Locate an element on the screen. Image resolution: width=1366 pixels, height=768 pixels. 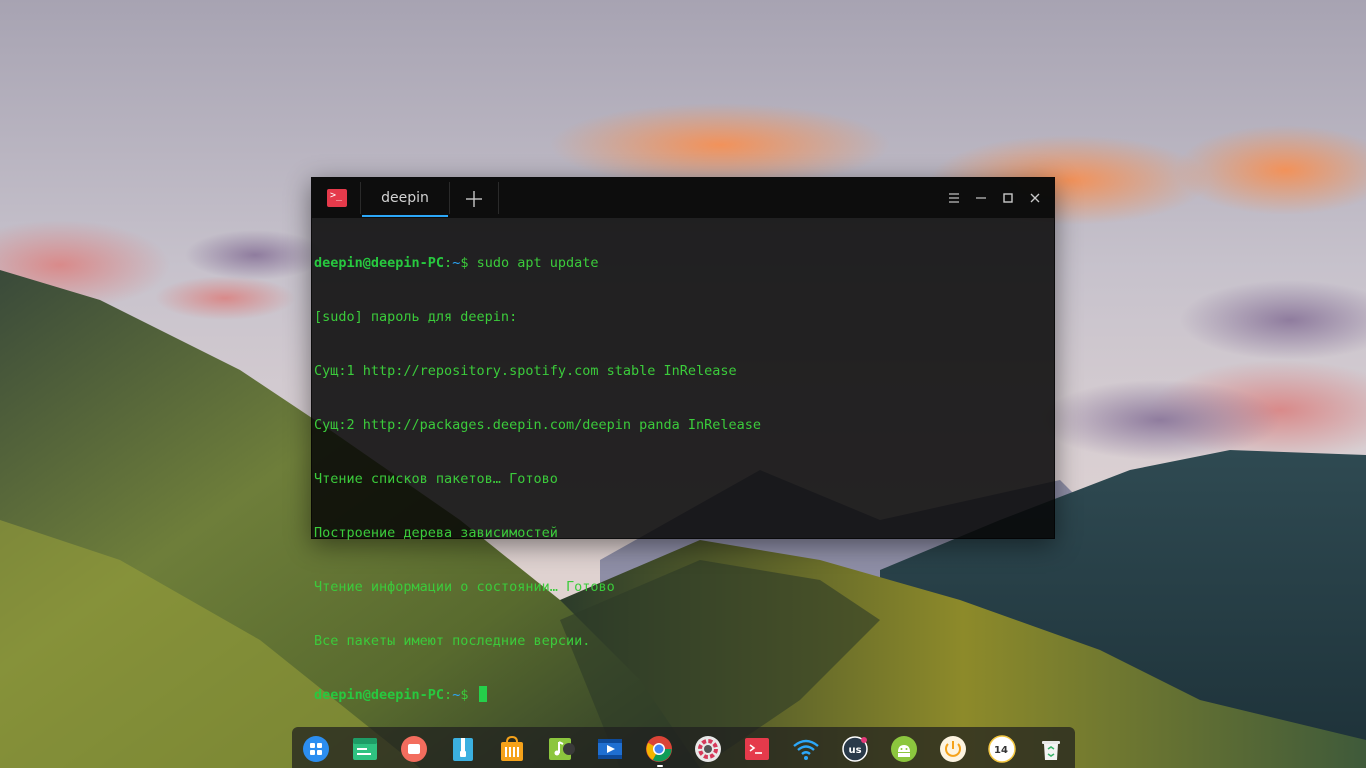
video-player-icon is located at coordinates (610, 749).